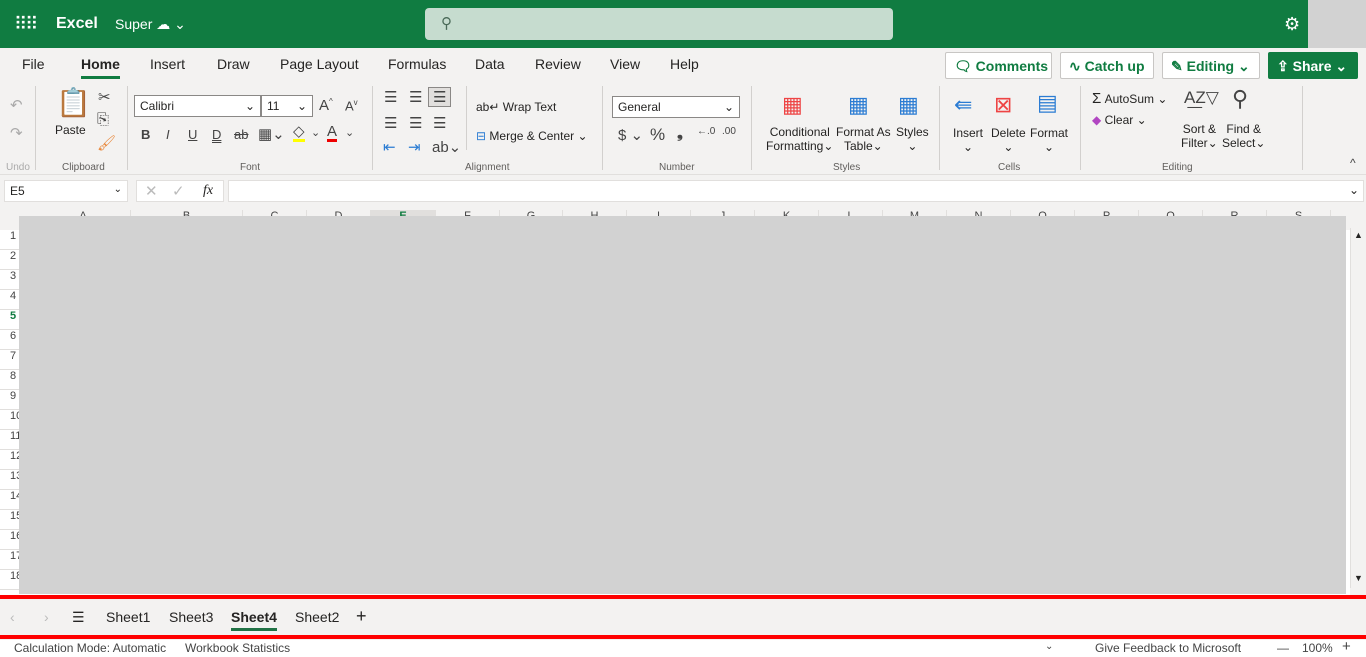 This screenshot has width=1366, height=657. Describe the element at coordinates (795, 146) in the screenshot. I see `cond-label-2: Formatting` at that location.